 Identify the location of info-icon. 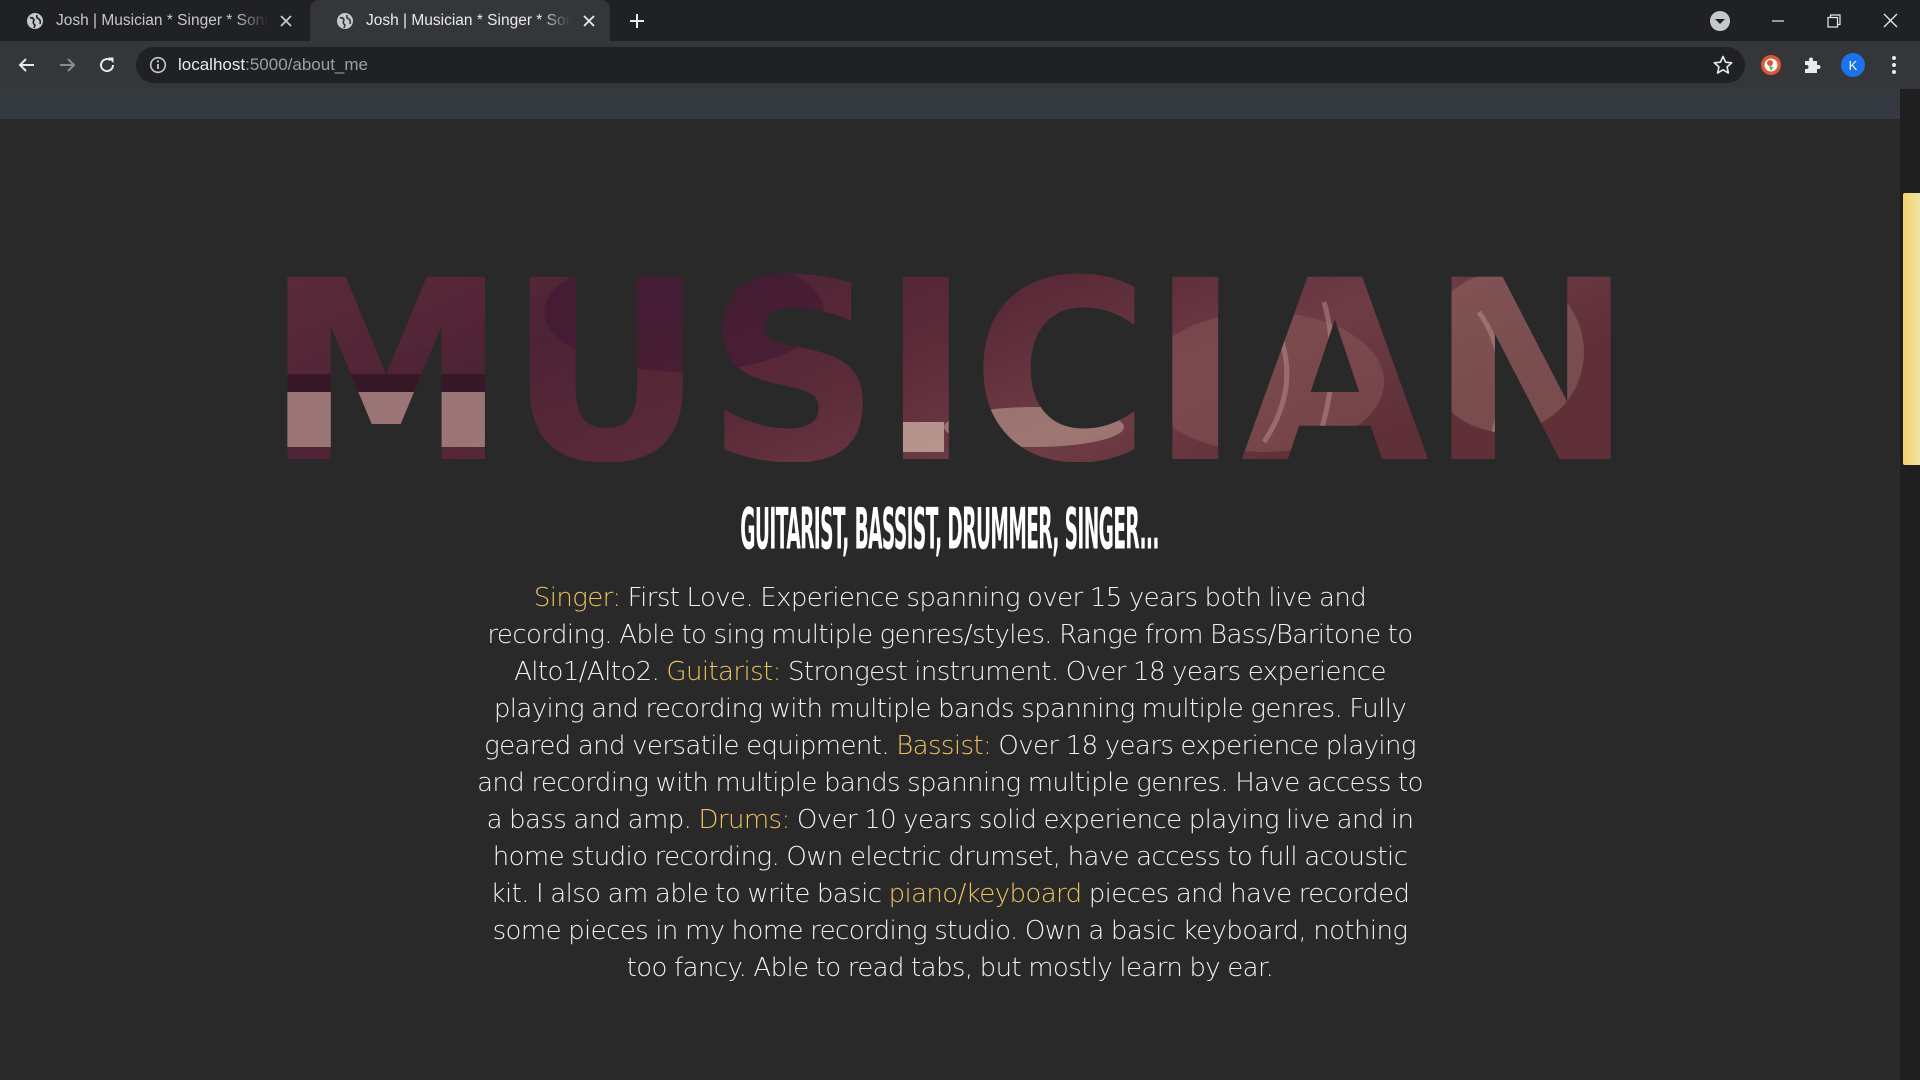
(158, 65).